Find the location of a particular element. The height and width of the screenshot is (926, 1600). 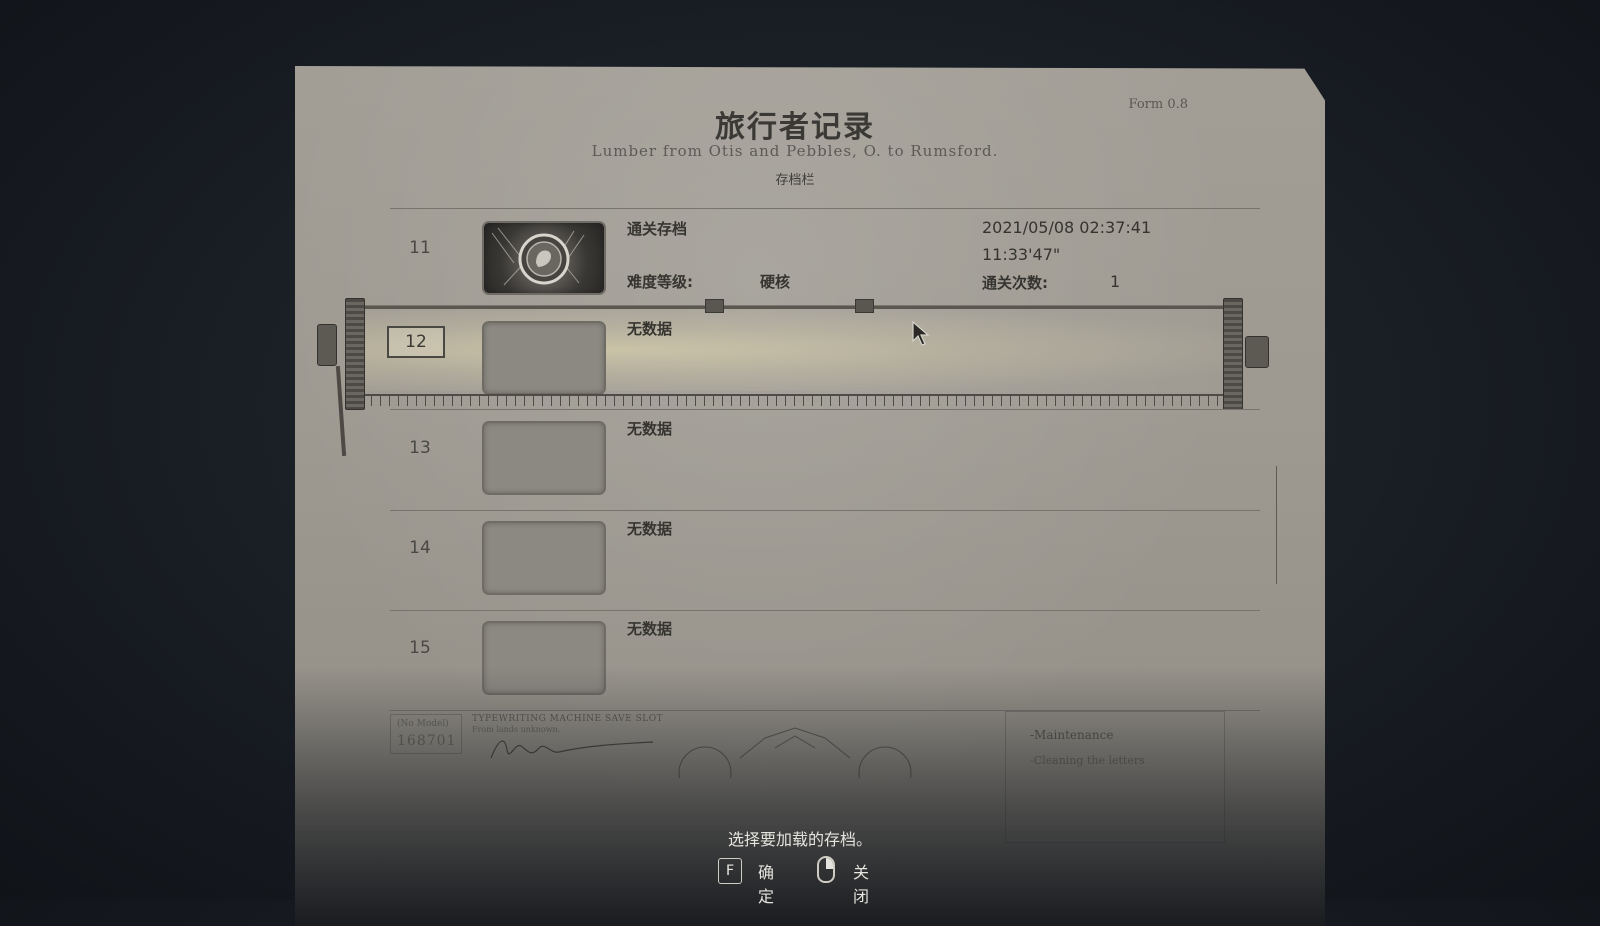

save-thumbnail is located at coordinates (544, 258).